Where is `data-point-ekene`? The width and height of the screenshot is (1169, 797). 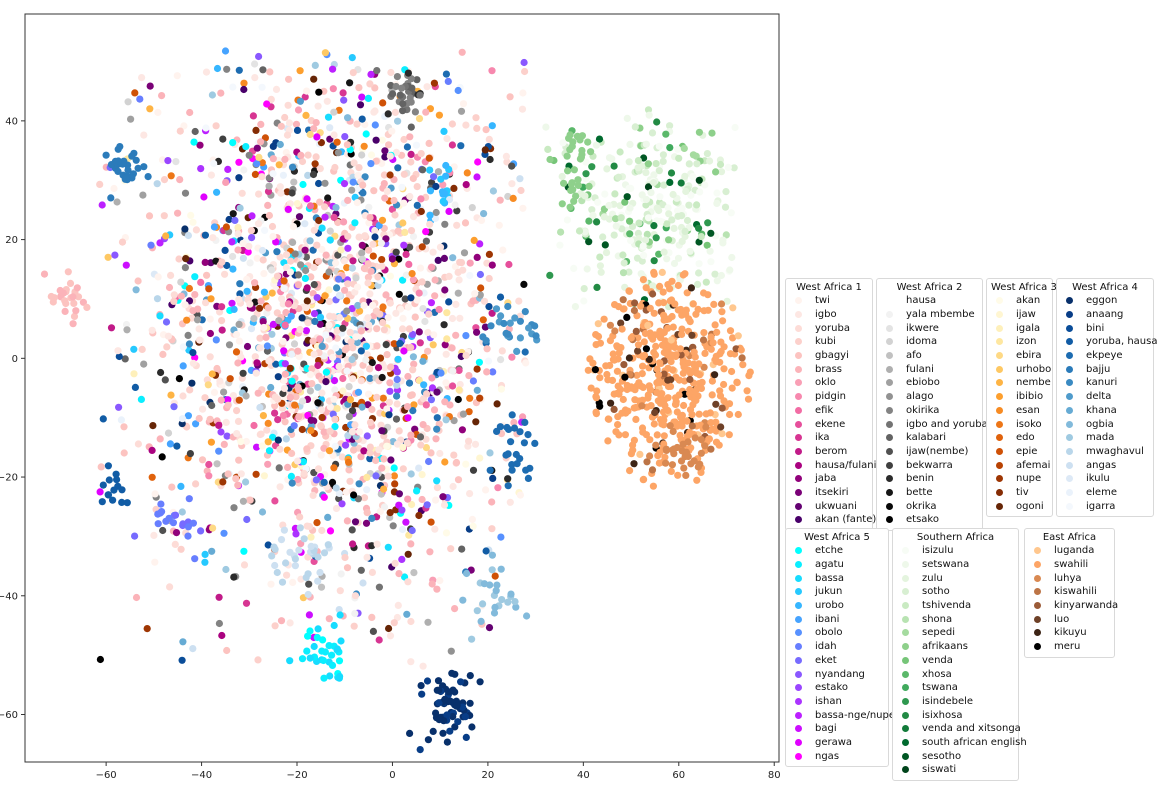 data-point-ekene is located at coordinates (334, 217).